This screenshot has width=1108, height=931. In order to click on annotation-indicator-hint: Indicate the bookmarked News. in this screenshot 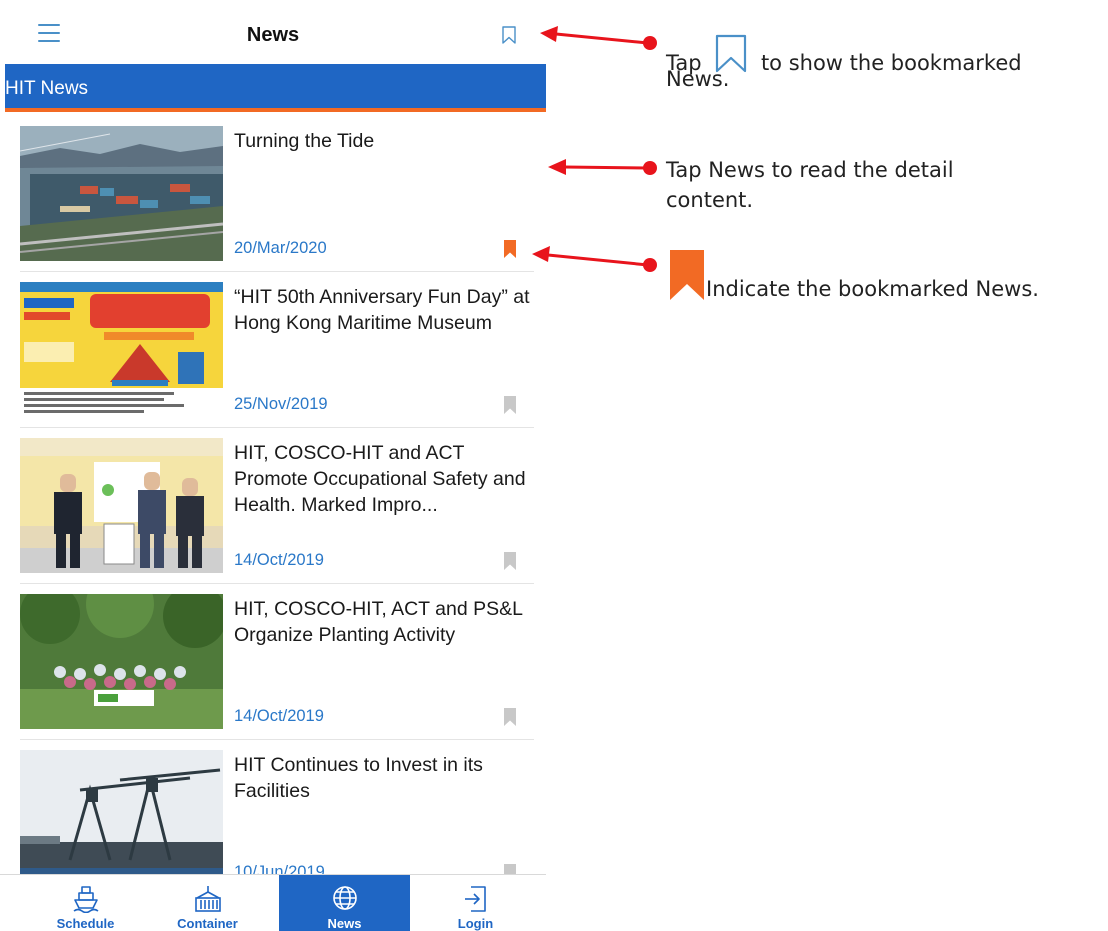, I will do `click(872, 289)`.